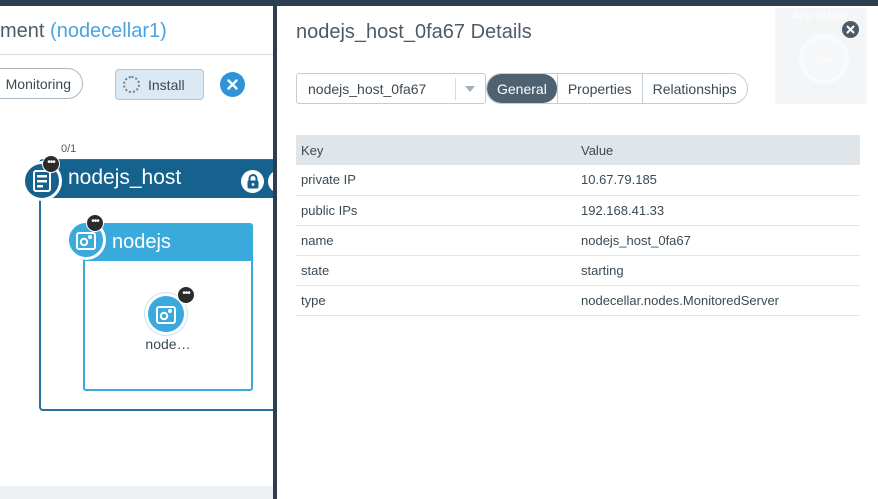 This screenshot has width=878, height=499. I want to click on table-row: public IPs 192.168.41.33, so click(578, 210).